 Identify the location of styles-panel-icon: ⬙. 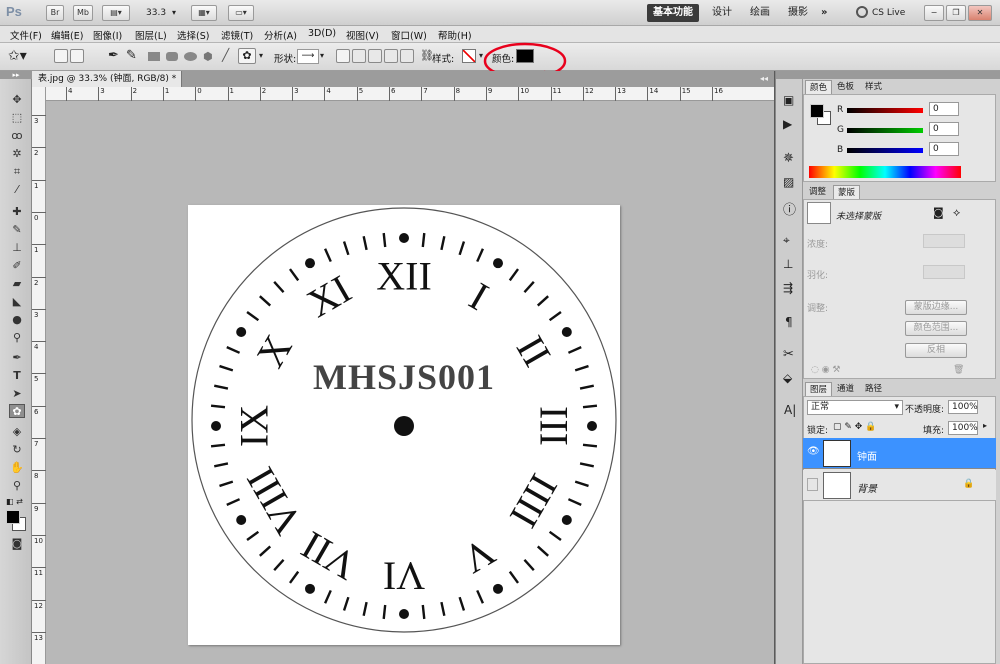
(787, 378).